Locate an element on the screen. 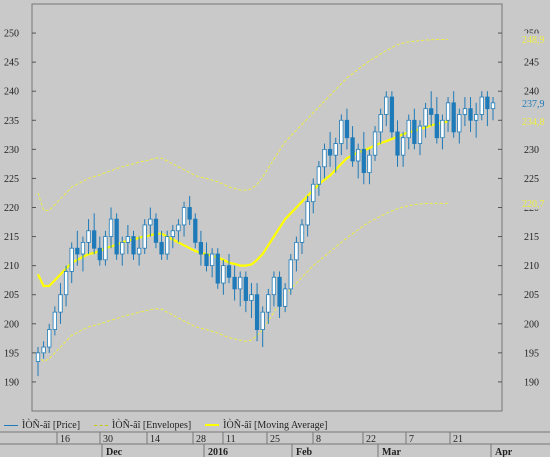 The height and width of the screenshot is (457, 550). legend-label-envelopes: ÌÒÑ-ãî [Envelopes] is located at coordinates (152, 425).